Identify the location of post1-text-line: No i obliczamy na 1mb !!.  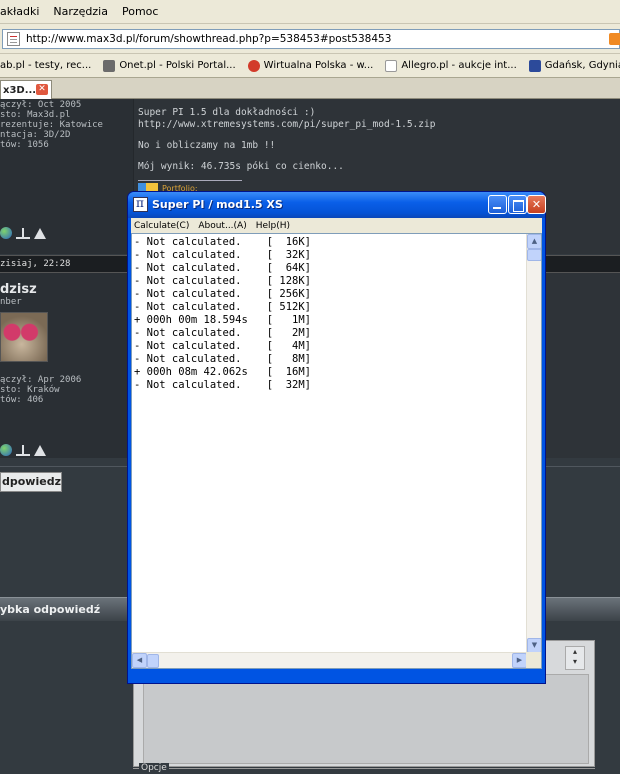
(207, 145).